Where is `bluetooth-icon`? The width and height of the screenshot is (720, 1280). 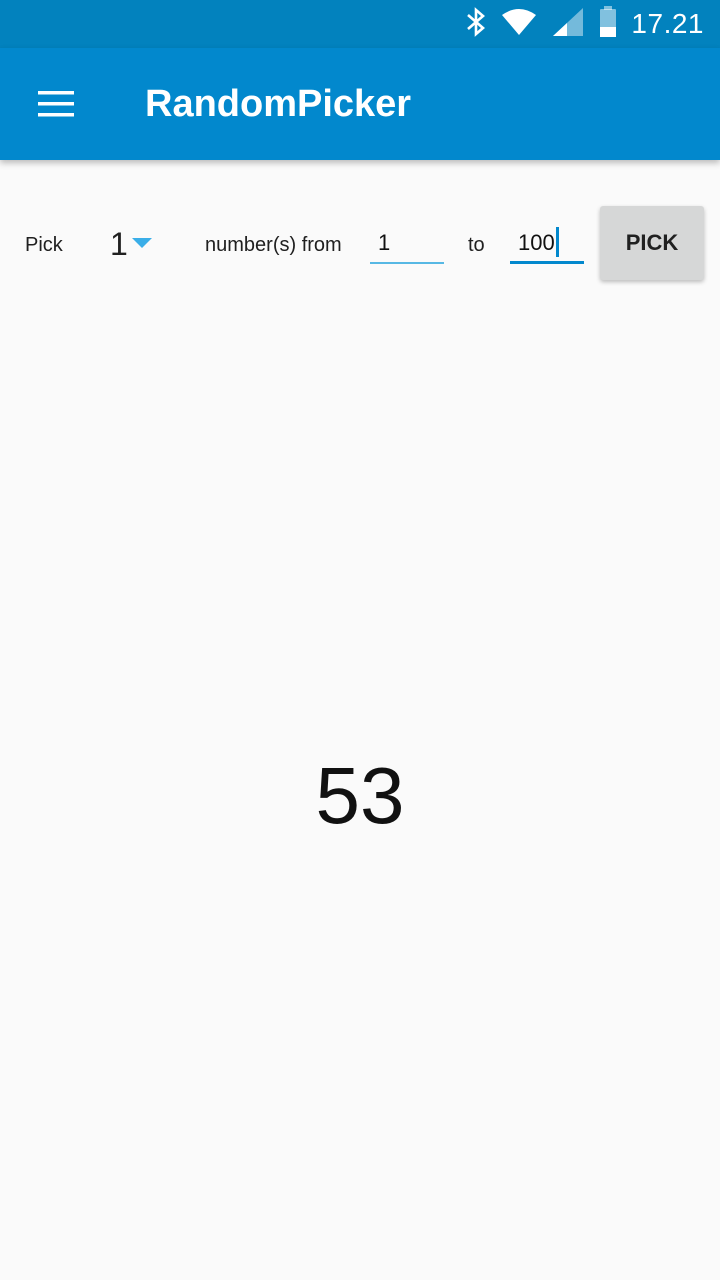
bluetooth-icon is located at coordinates (476, 24).